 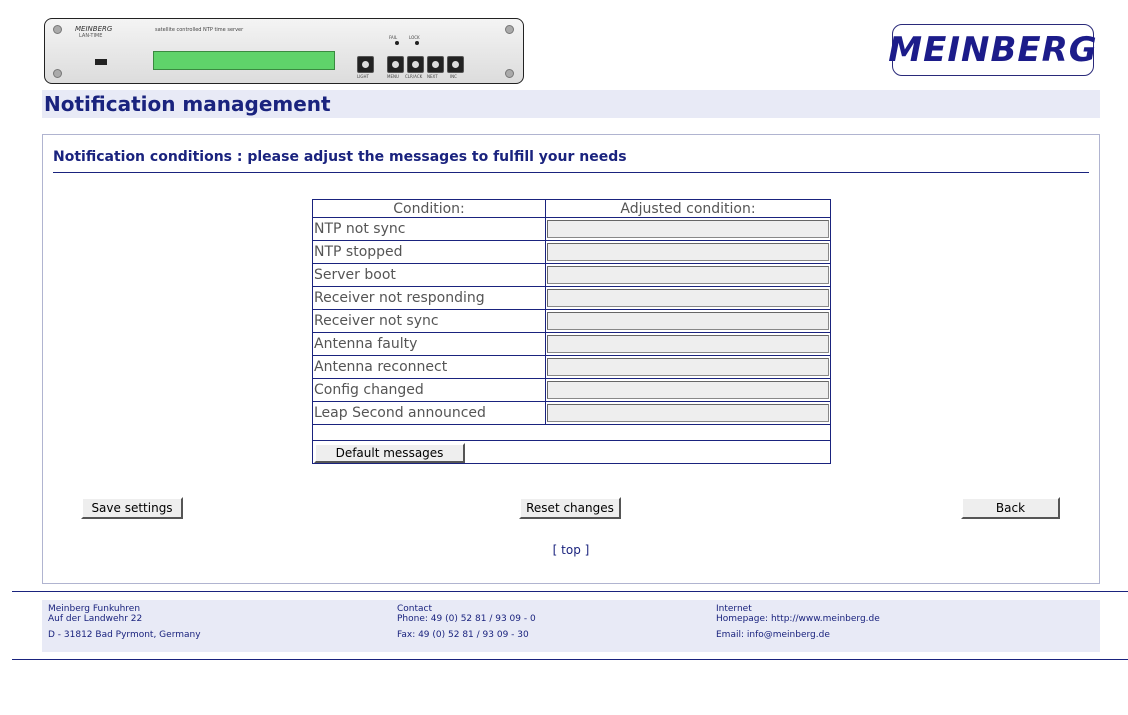 I want to click on footer-contact-title: Contact, so click(x=415, y=609).